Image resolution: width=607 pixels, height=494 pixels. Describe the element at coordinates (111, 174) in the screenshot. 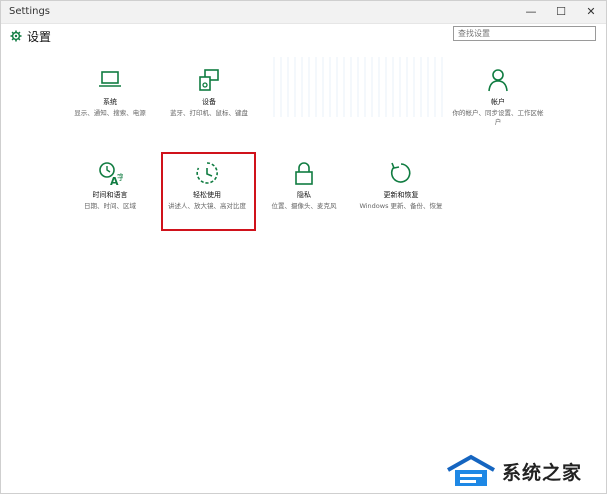

I see `time-language-icon: A 字` at that location.